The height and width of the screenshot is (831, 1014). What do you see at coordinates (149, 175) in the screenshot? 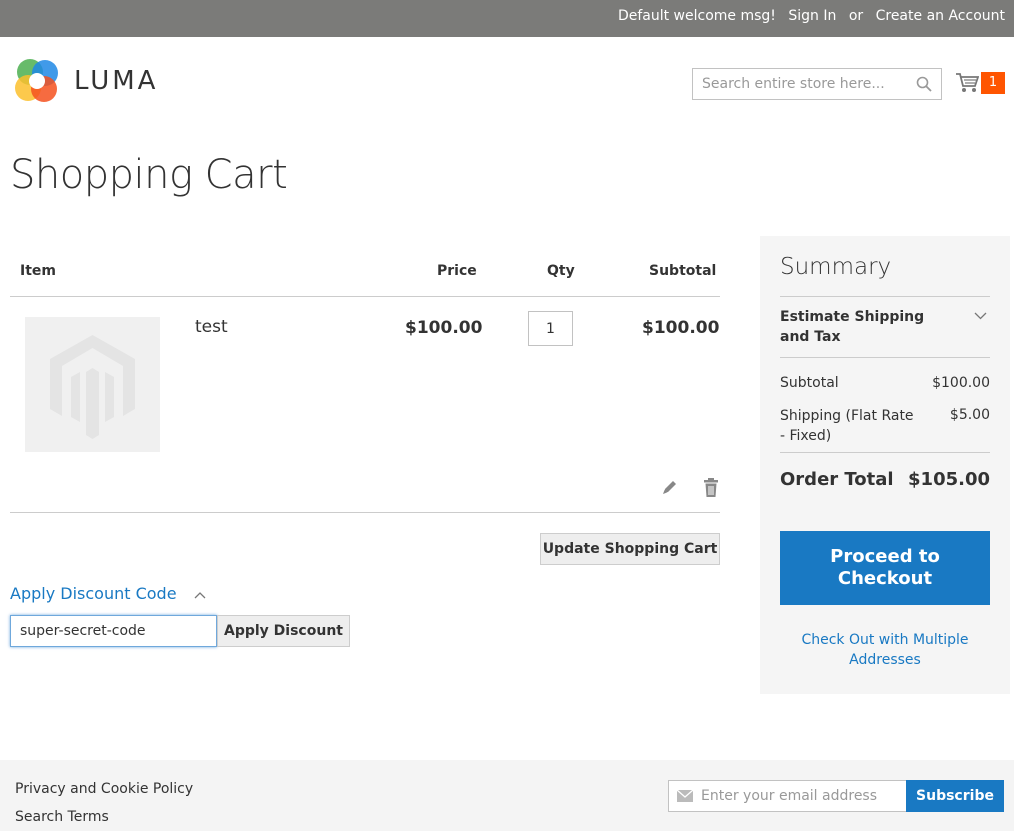
I see `page-title: Shopping Cart` at bounding box center [149, 175].